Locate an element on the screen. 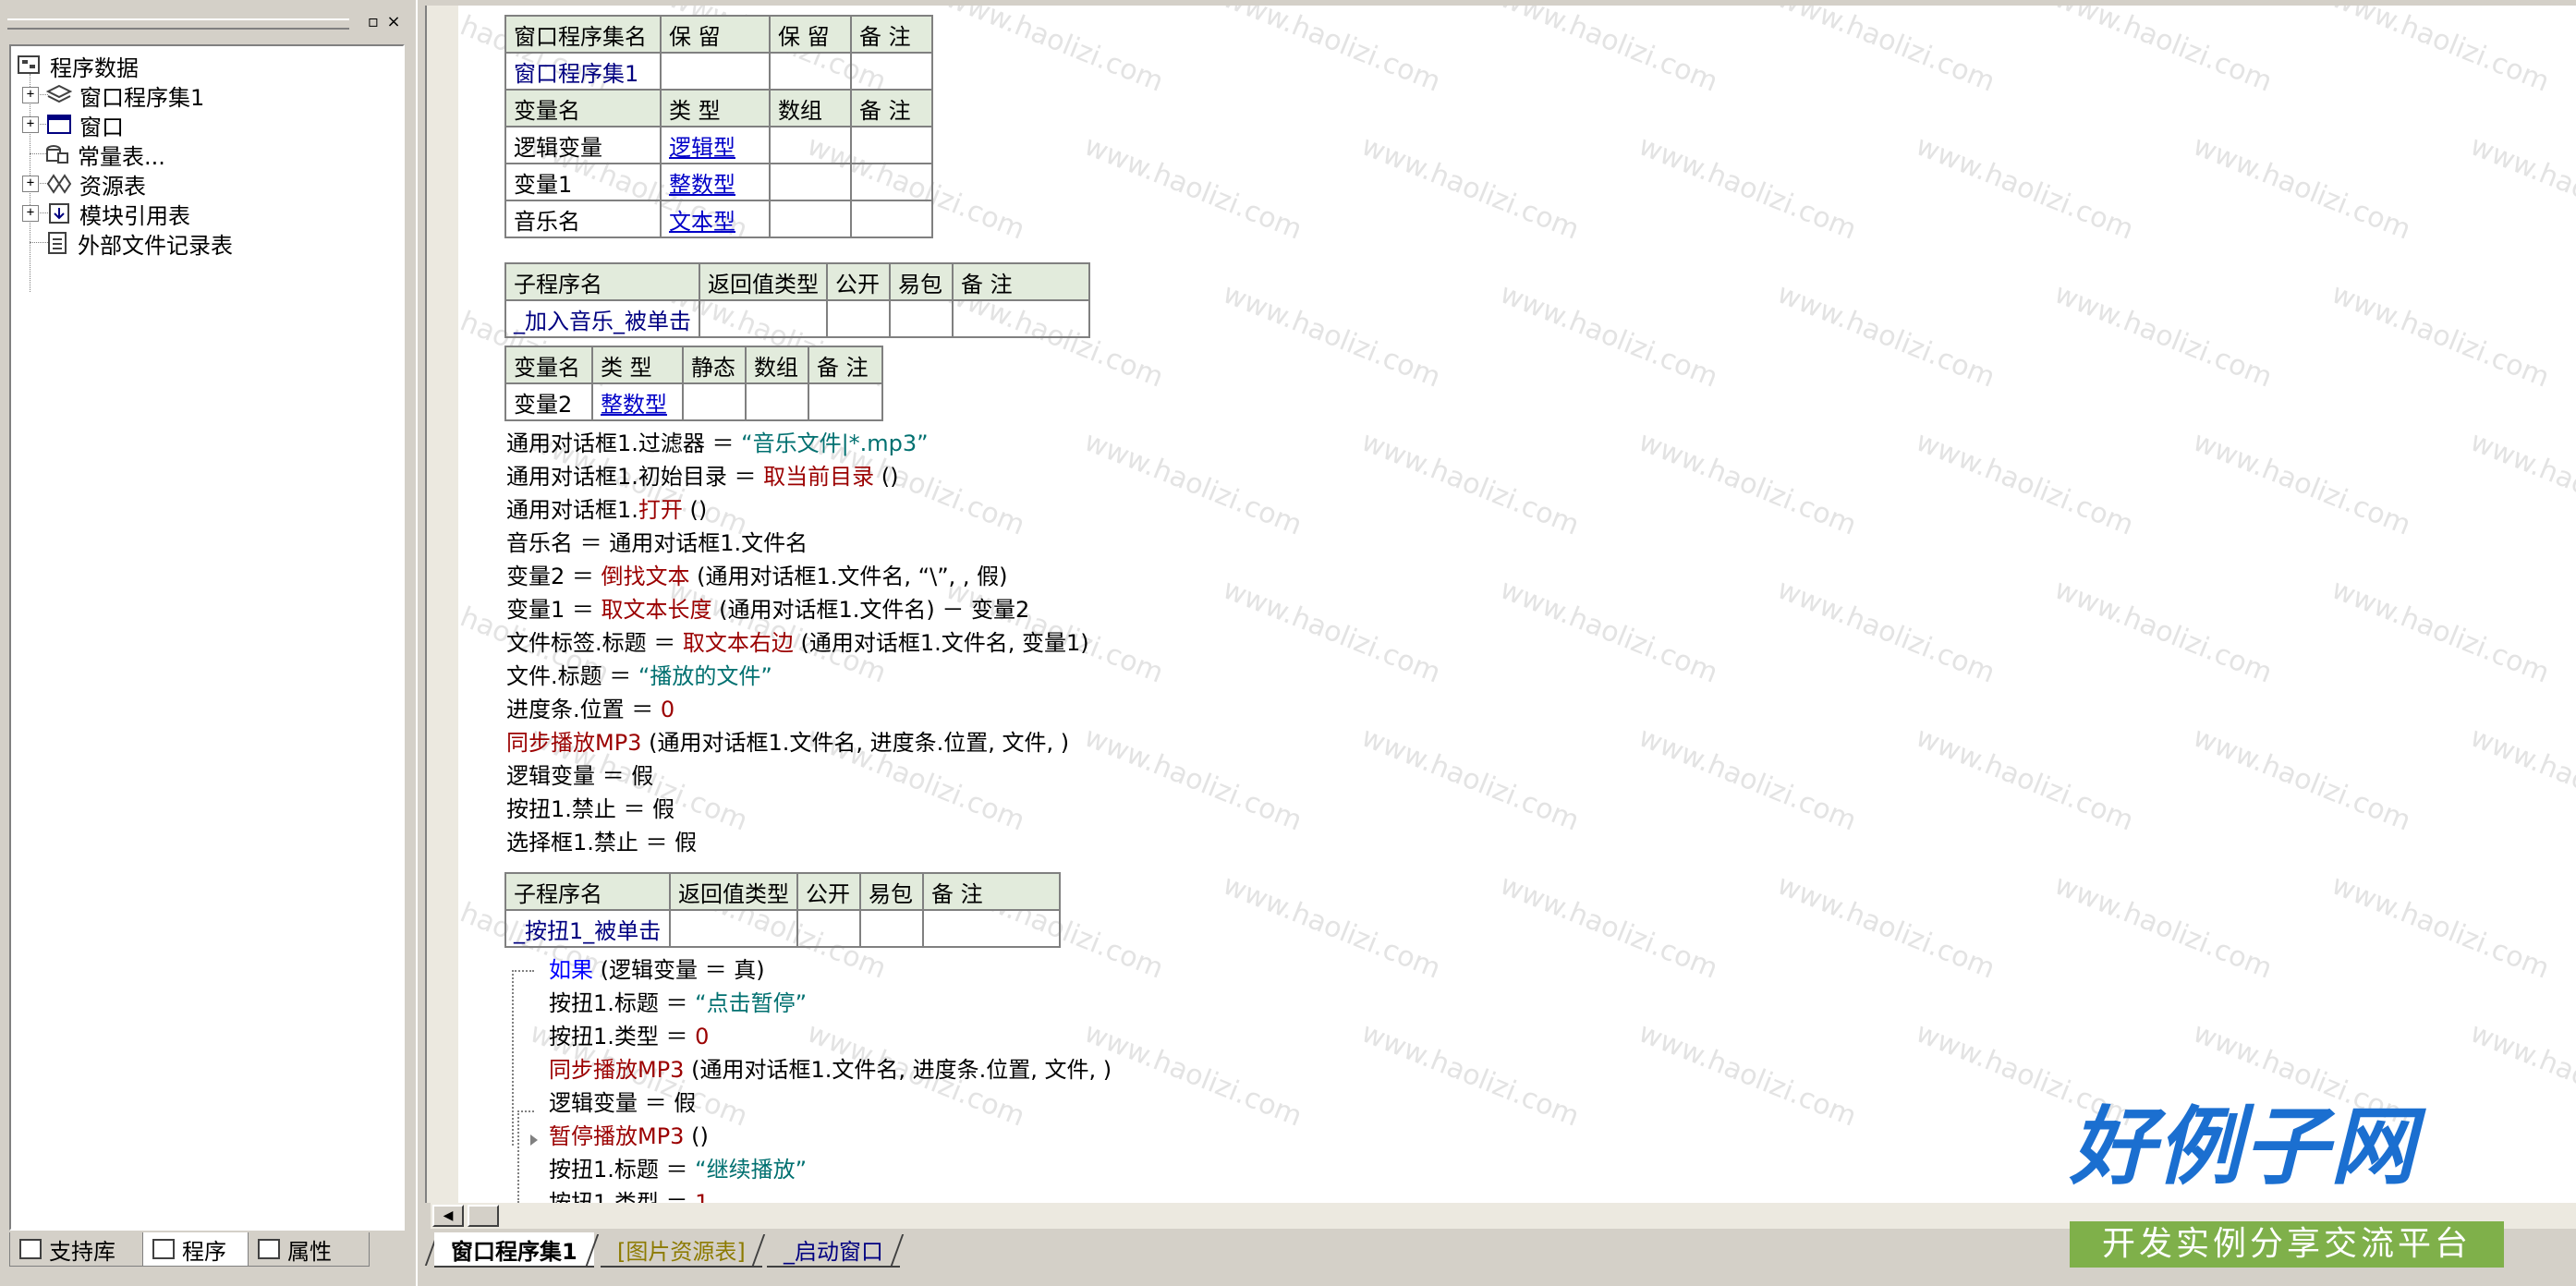 The height and width of the screenshot is (1286, 2576). scroll-left-button: ◀ is located at coordinates (448, 1216).